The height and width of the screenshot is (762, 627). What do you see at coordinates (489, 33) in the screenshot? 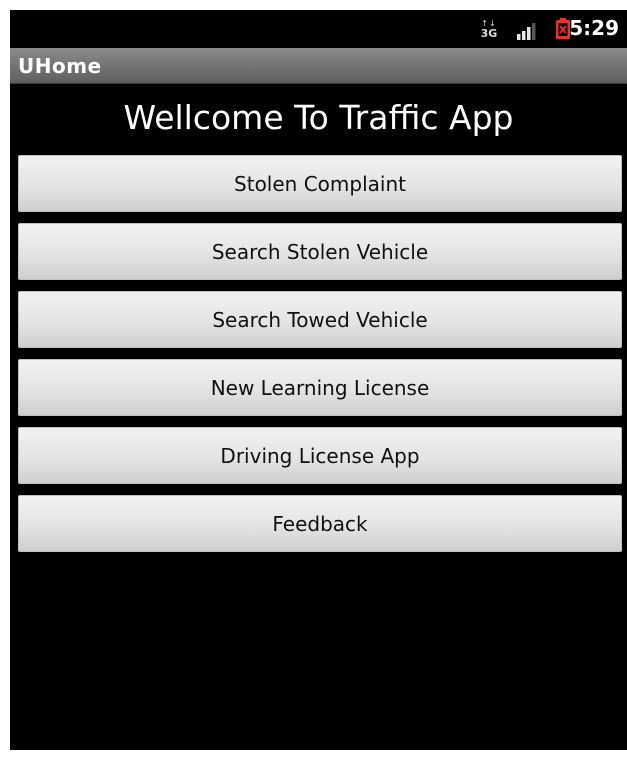
I see `network-type-label: 3G` at bounding box center [489, 33].